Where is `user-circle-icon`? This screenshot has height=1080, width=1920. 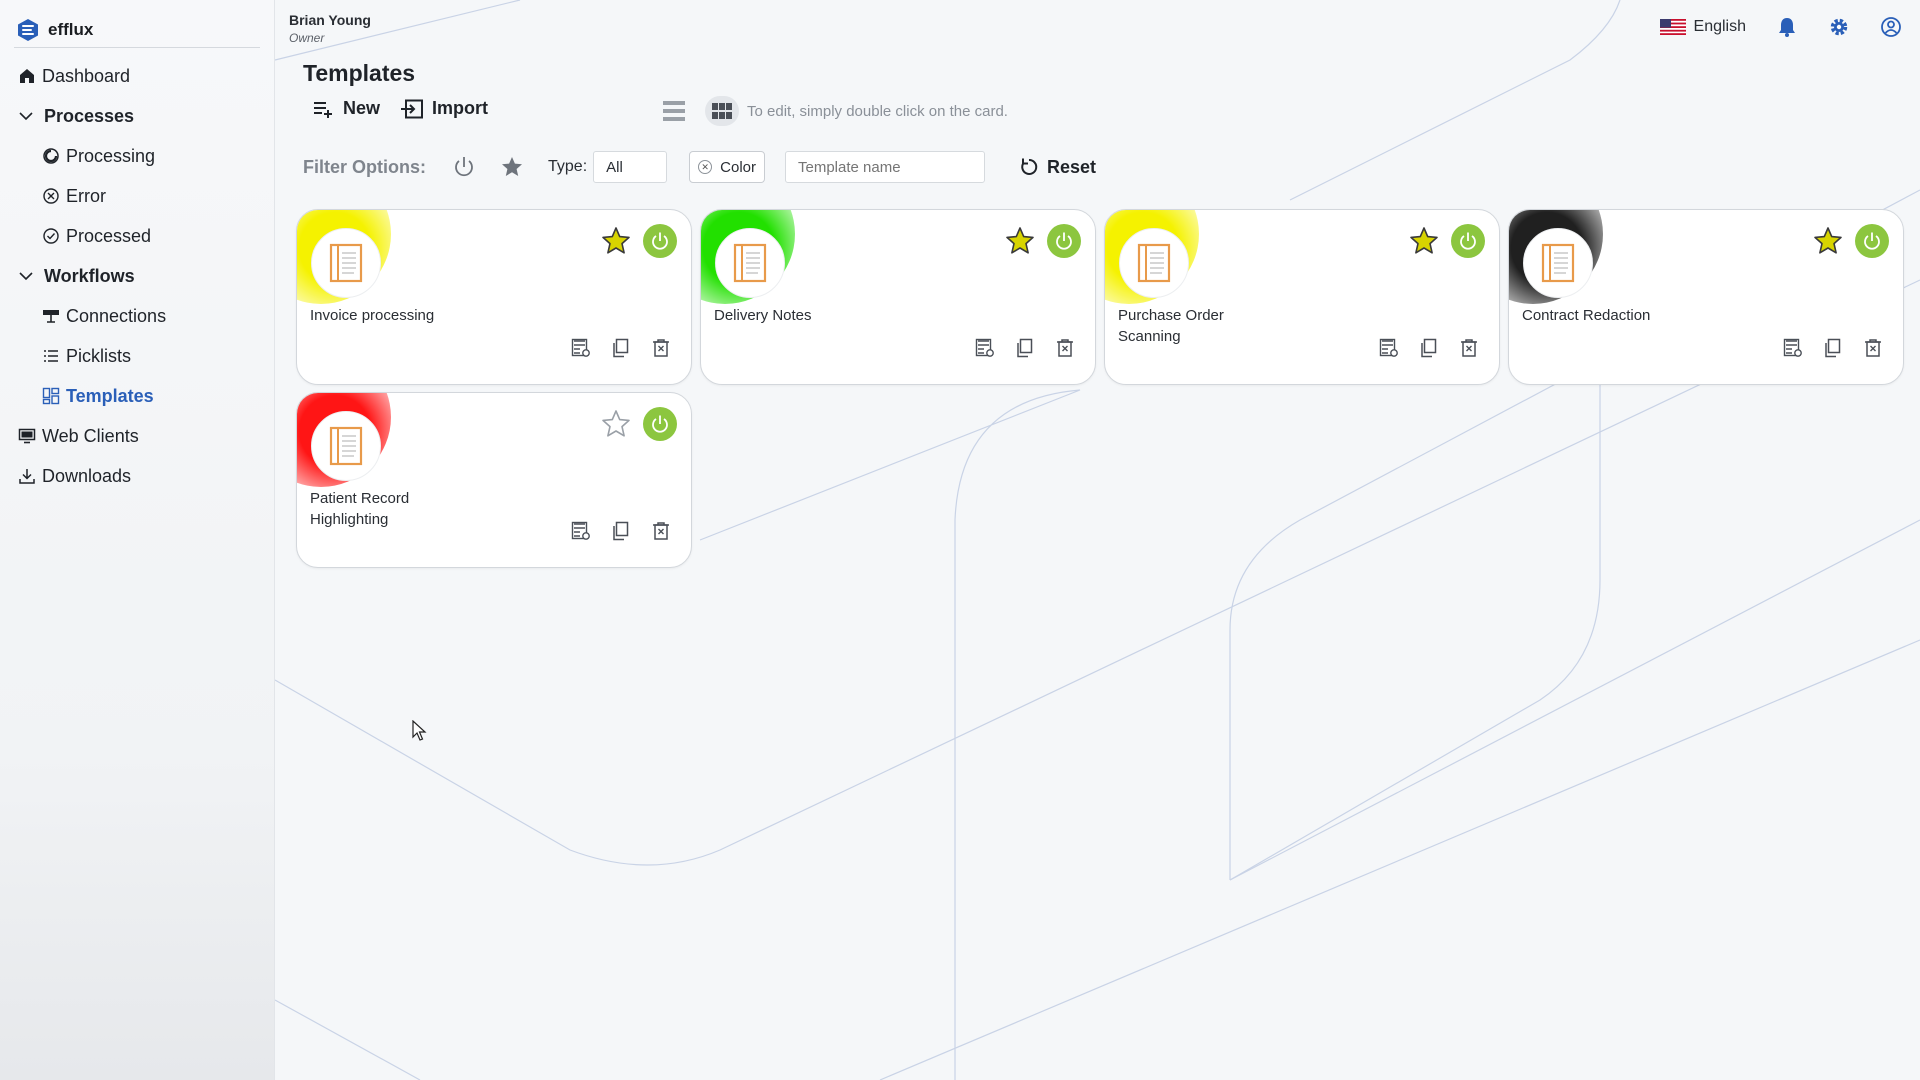
user-circle-icon is located at coordinates (1891, 27).